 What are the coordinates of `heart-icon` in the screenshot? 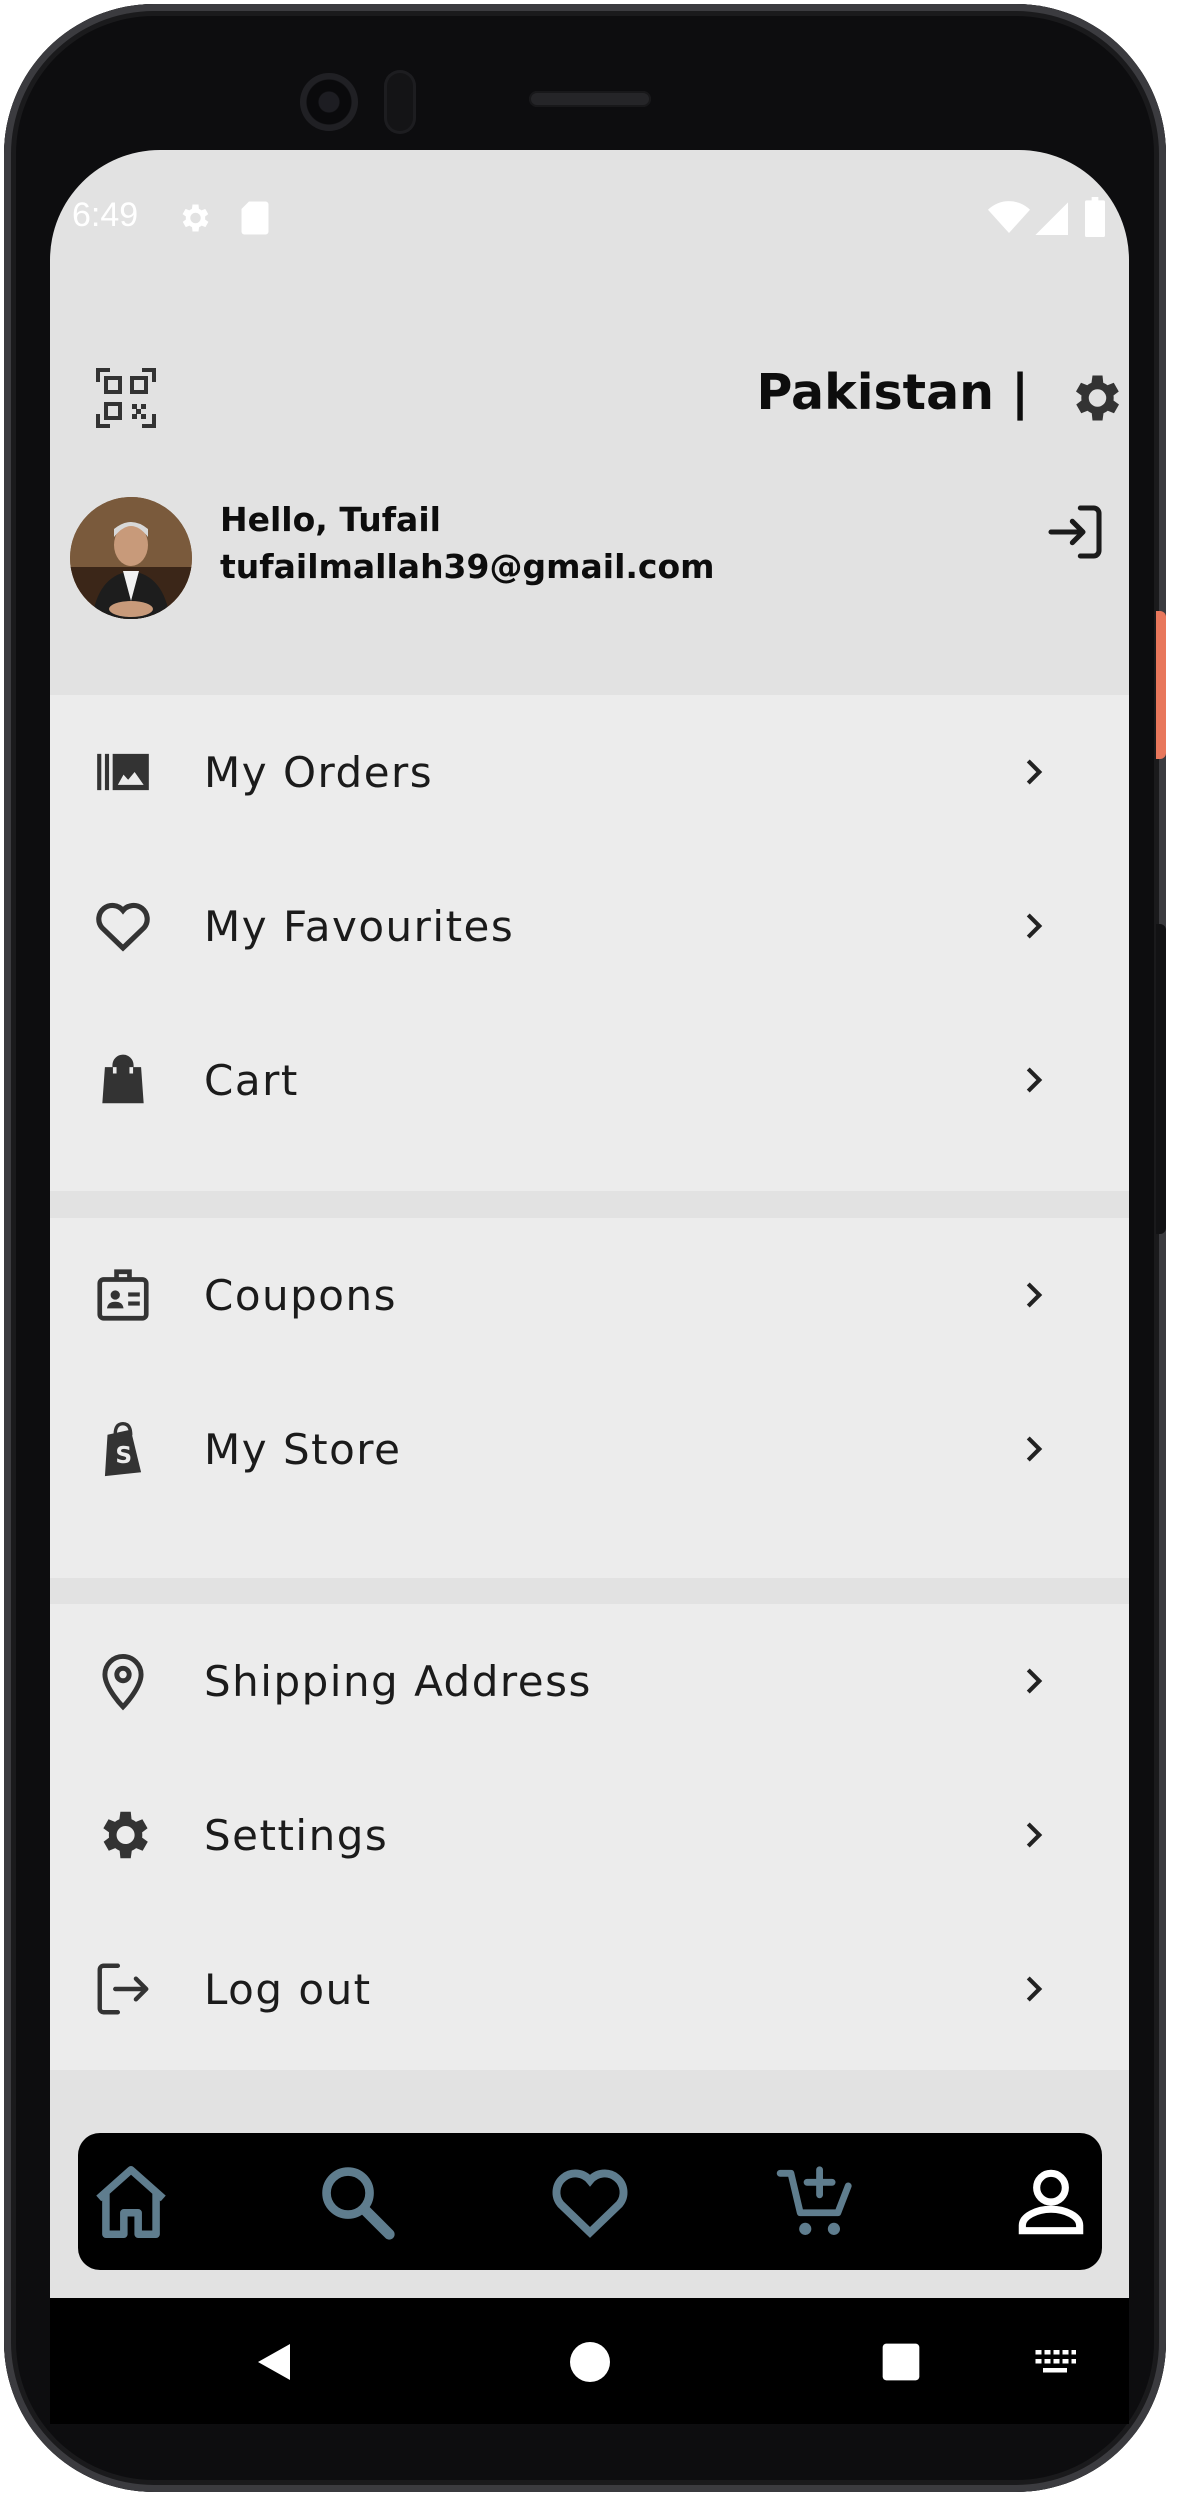 It's located at (590, 2202).